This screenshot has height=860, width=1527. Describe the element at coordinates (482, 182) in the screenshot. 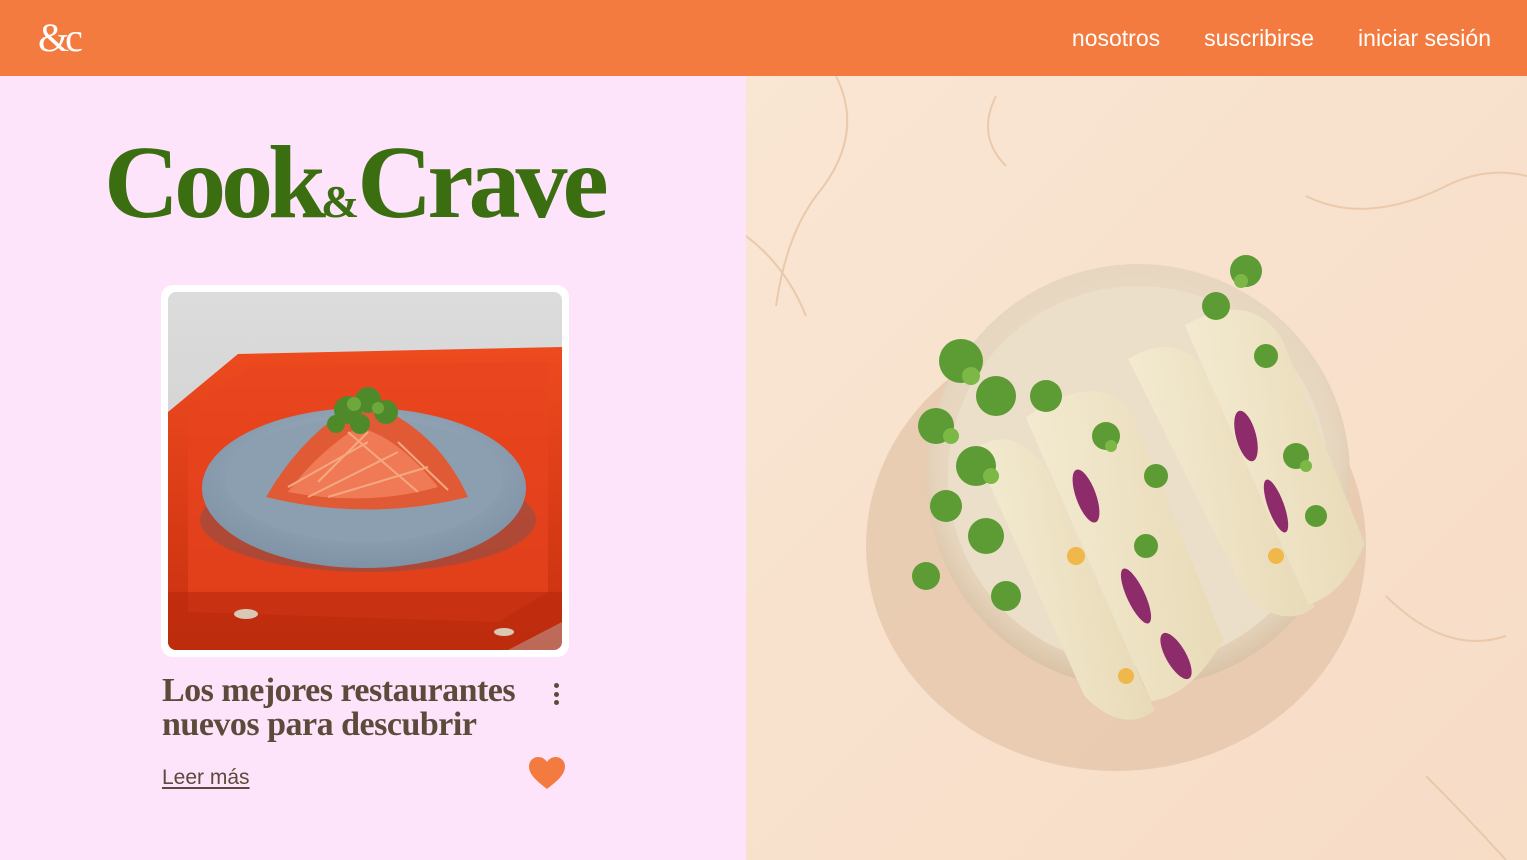

I see `brand-crave: Crave` at that location.